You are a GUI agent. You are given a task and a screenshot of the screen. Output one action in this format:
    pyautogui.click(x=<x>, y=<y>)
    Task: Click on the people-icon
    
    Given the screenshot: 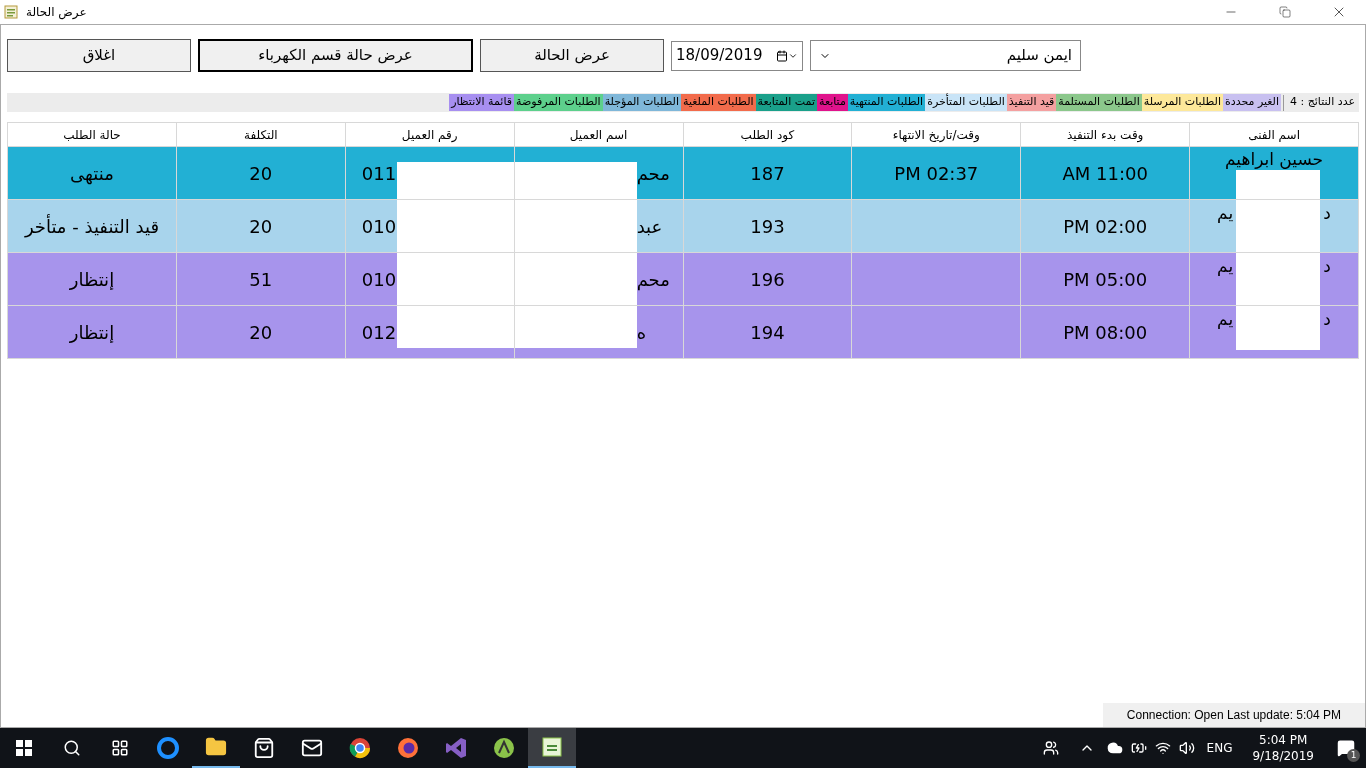 What is the action you would take?
    pyautogui.click(x=1050, y=748)
    